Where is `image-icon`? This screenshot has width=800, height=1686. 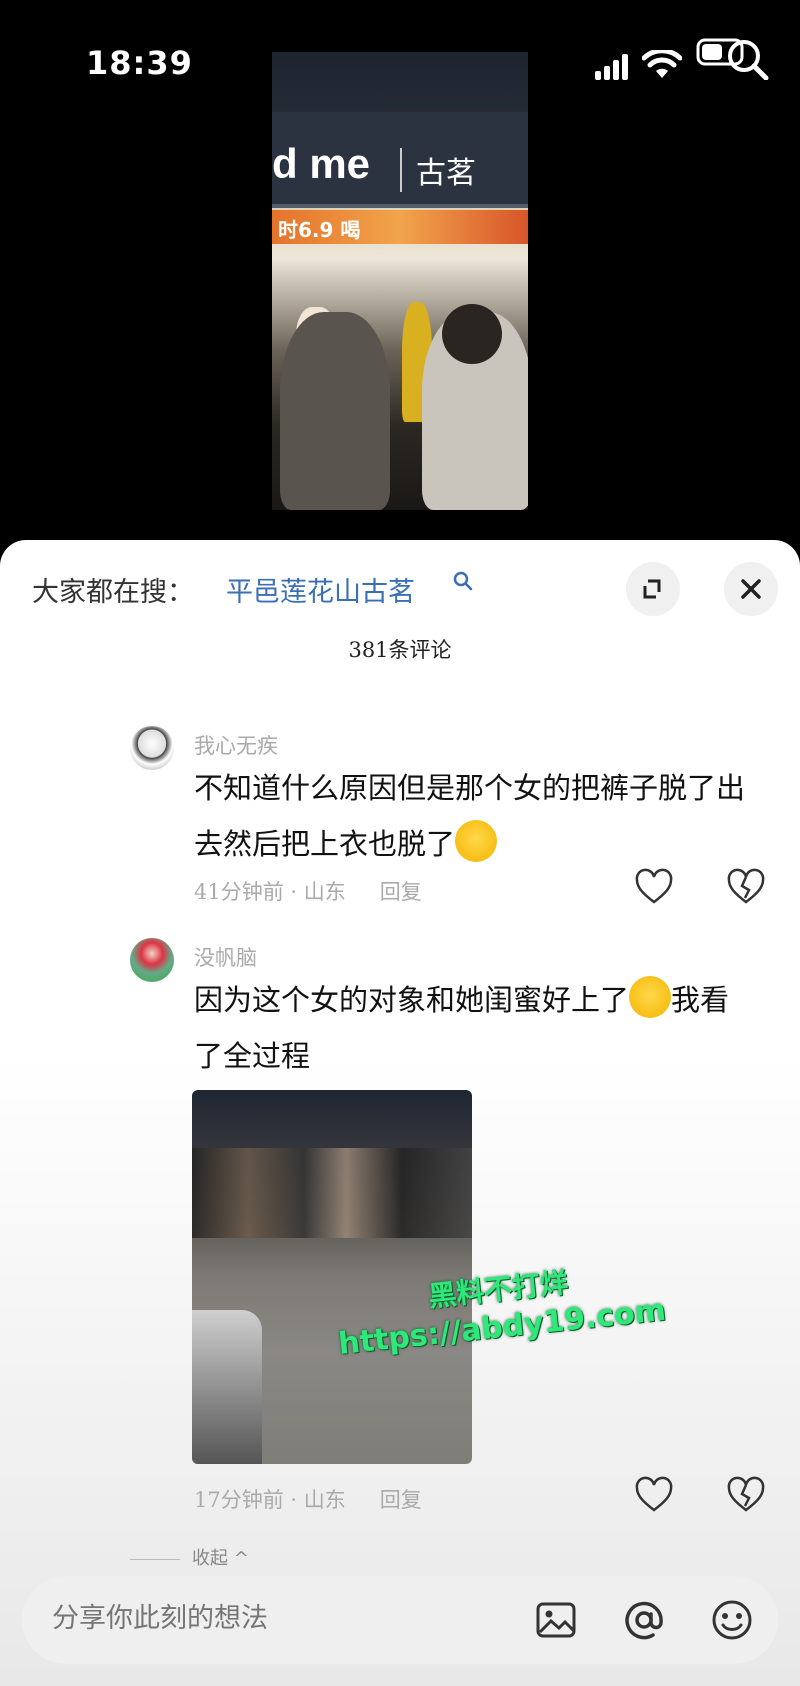 image-icon is located at coordinates (556, 1620).